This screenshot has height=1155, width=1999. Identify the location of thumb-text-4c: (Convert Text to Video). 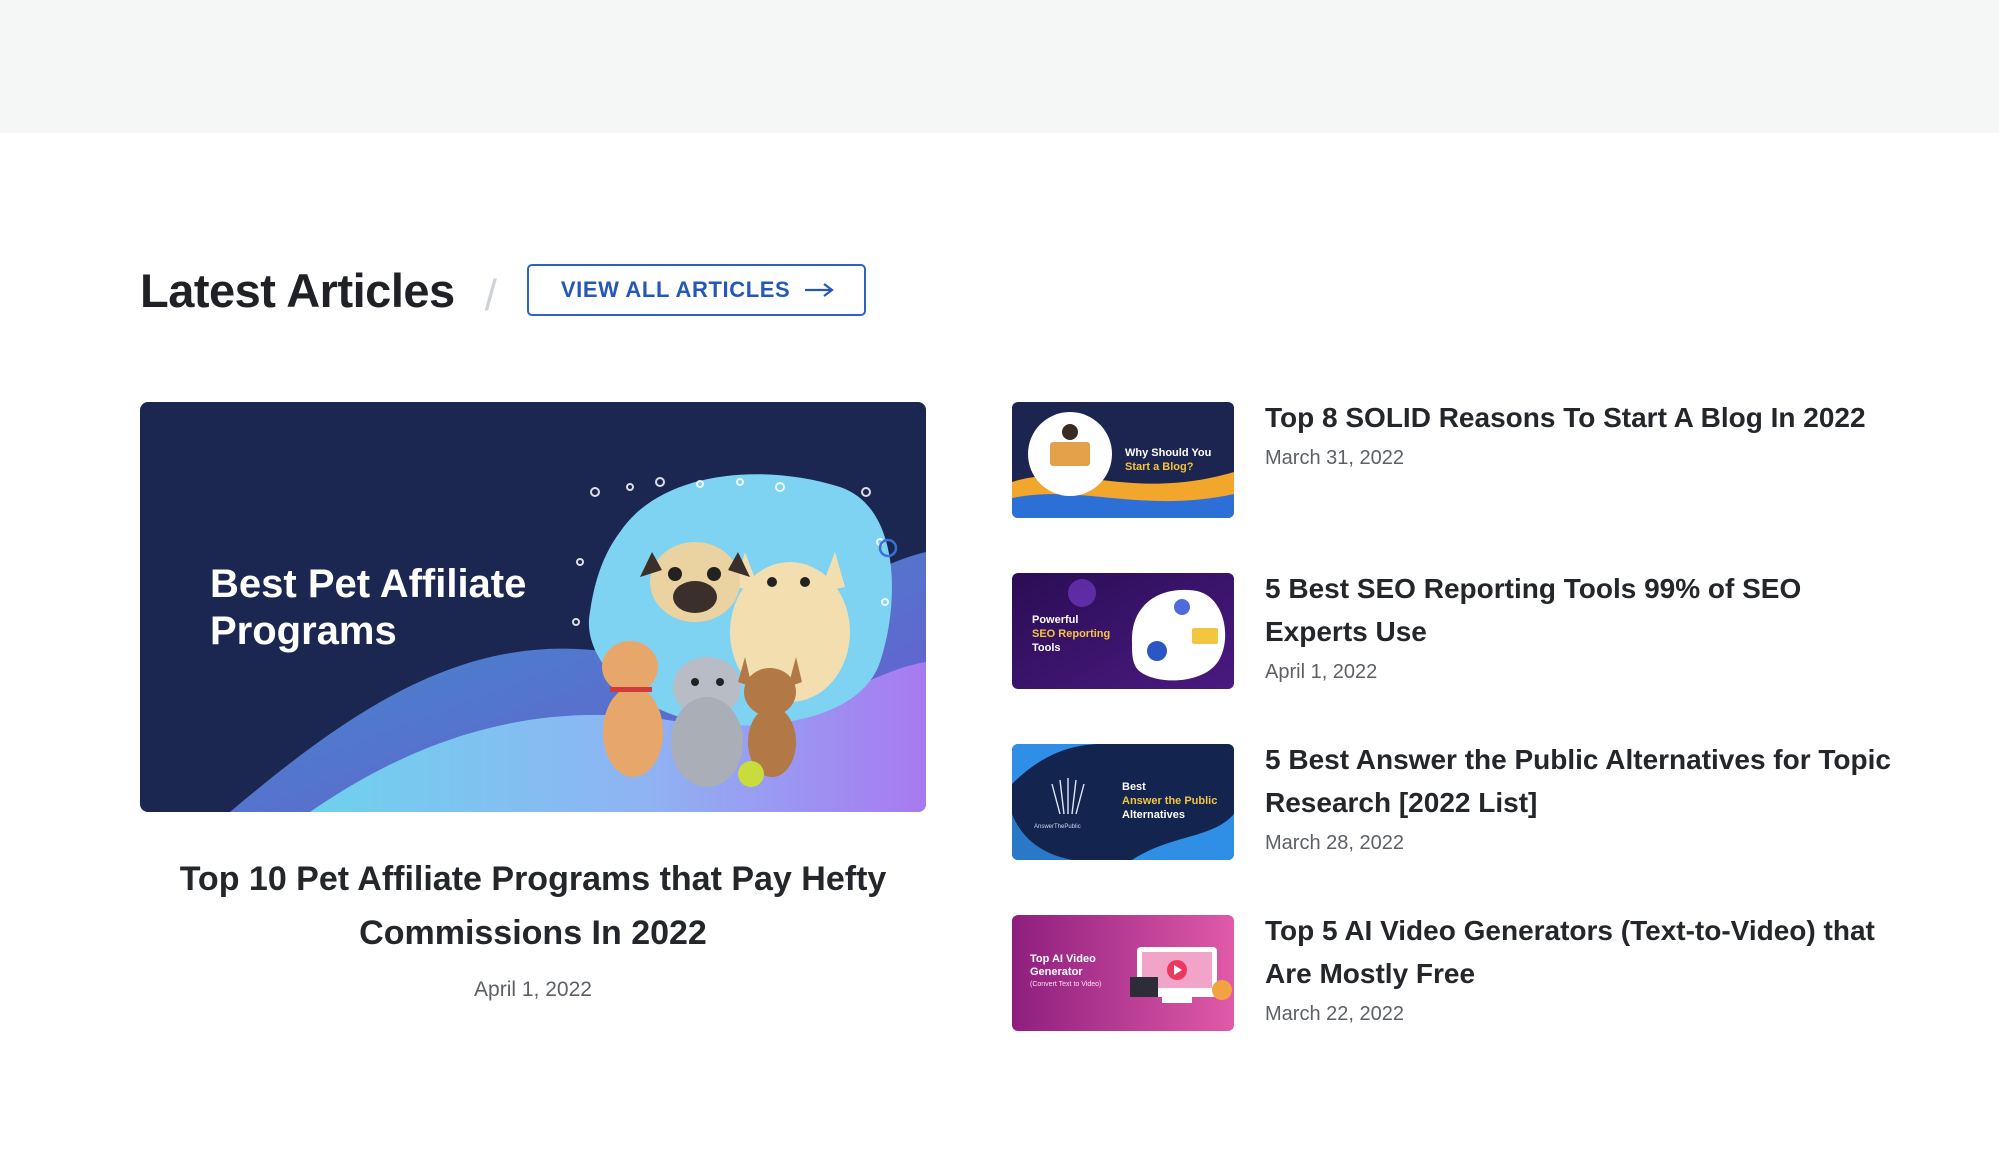
(1065, 984).